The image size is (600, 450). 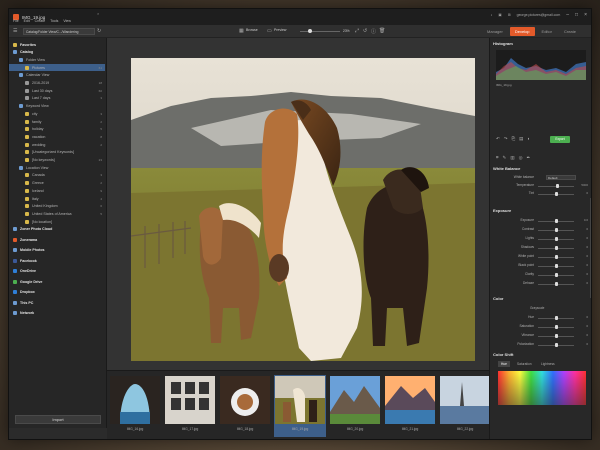 What do you see at coordinates (547, 31) in the screenshot?
I see `tab-editor: Editor` at bounding box center [547, 31].